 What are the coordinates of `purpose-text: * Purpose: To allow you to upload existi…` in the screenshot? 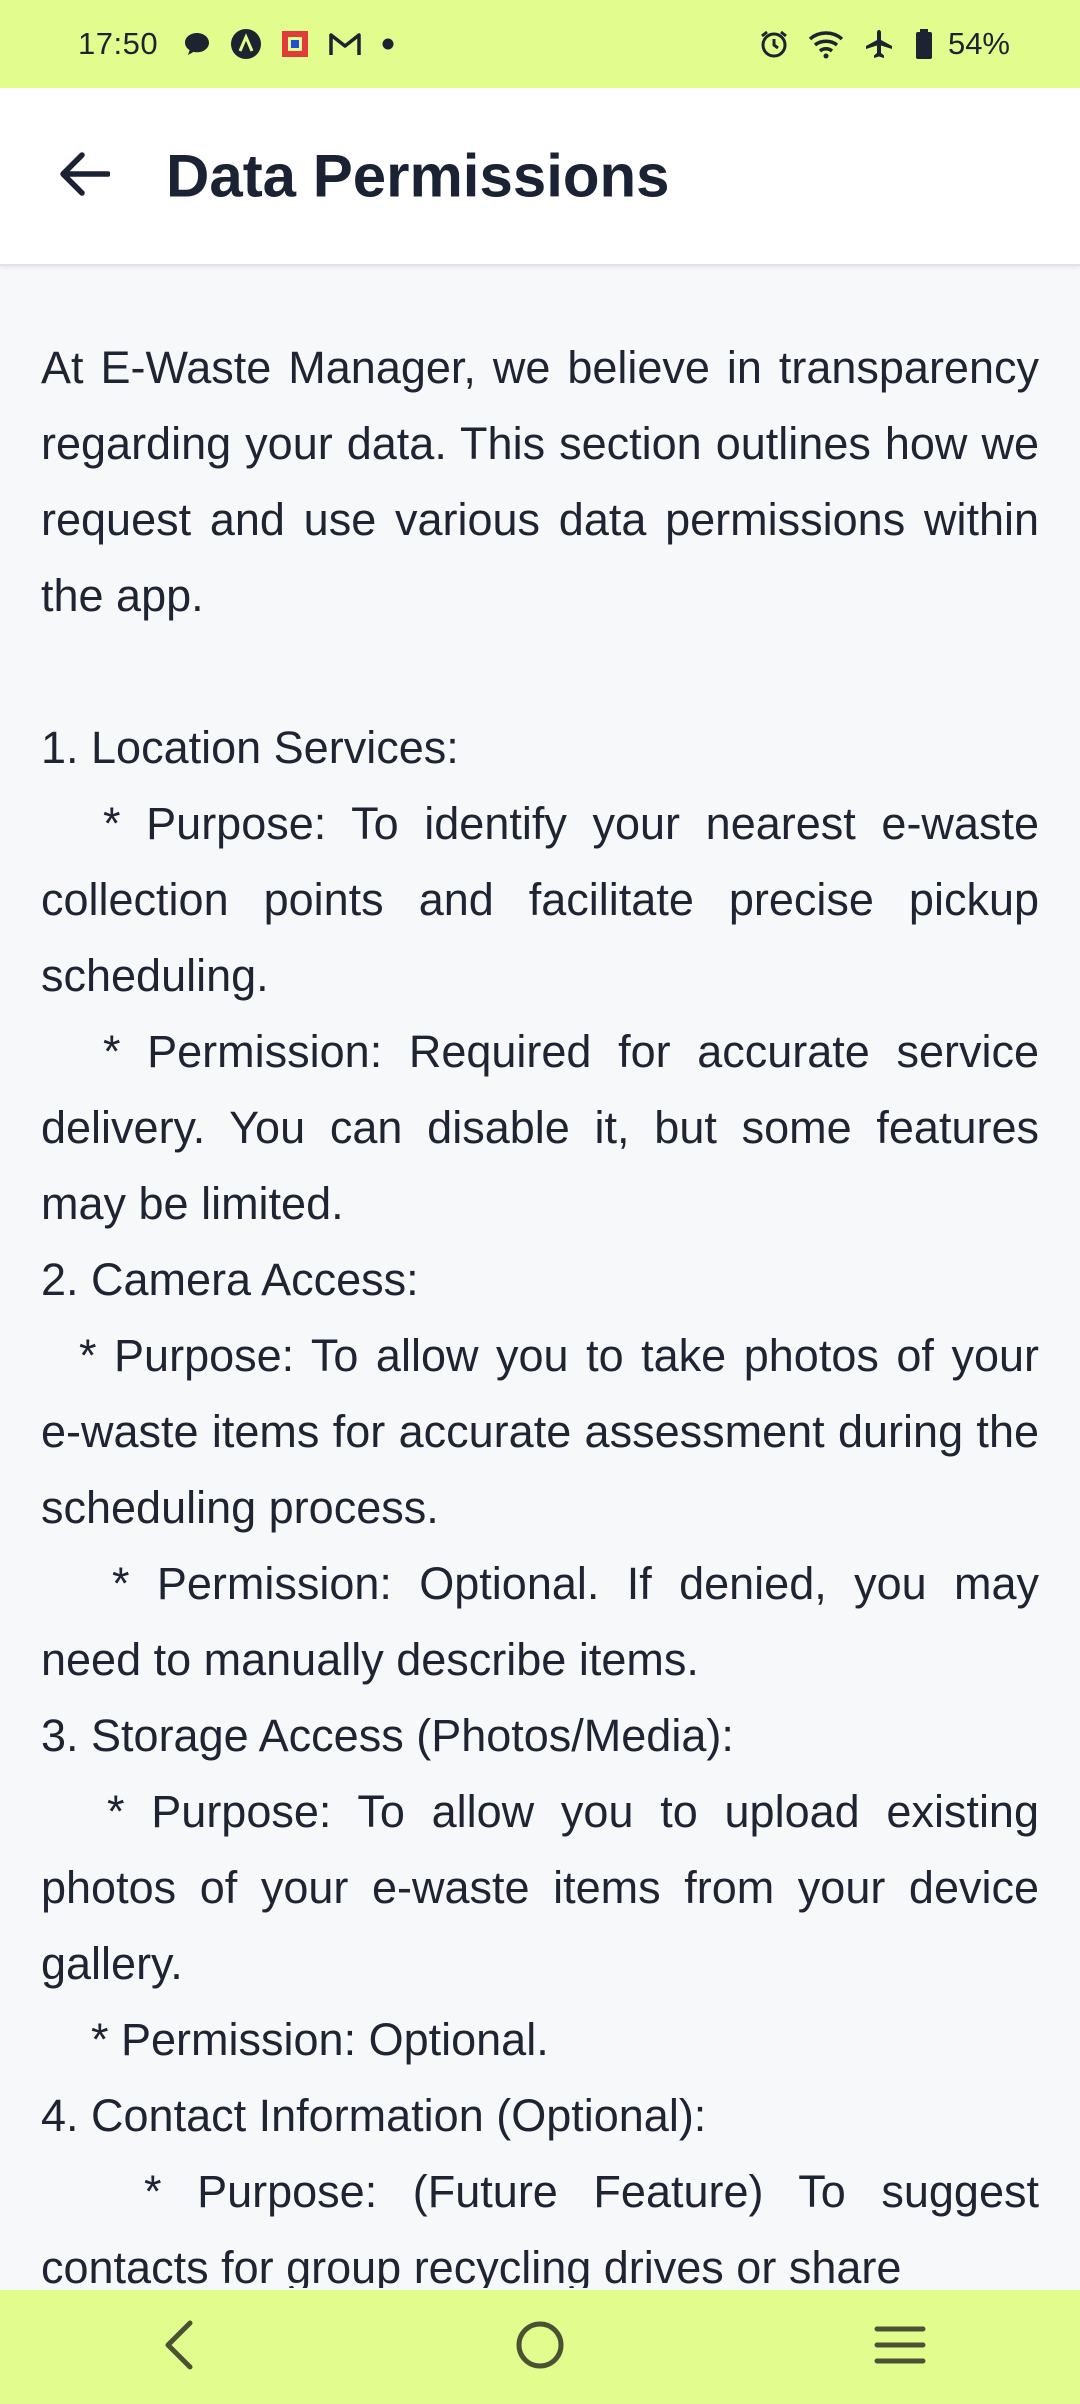 It's located at (540, 1887).